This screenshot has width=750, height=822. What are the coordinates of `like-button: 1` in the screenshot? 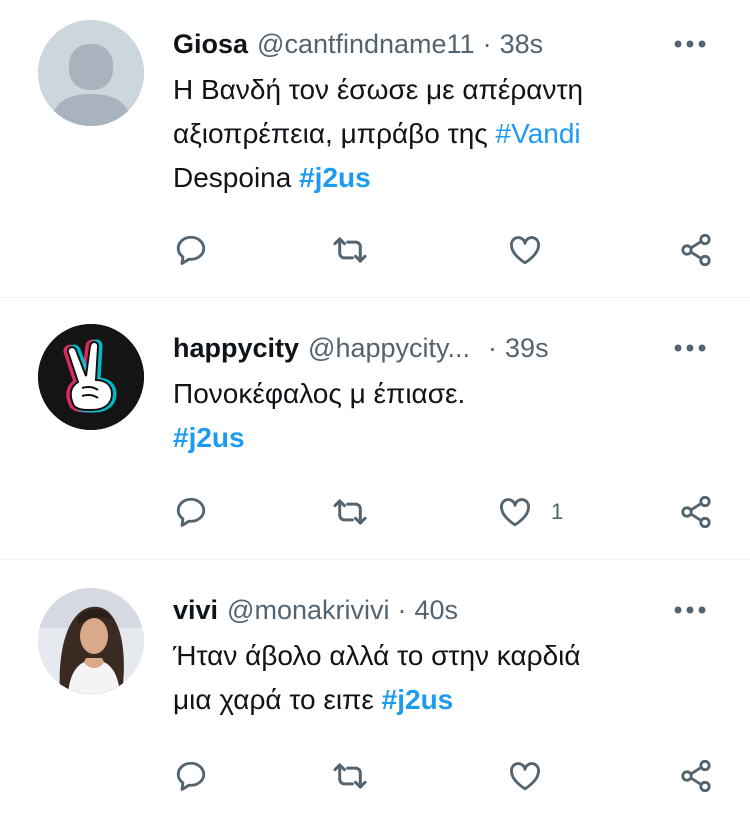 It's located at (530, 512).